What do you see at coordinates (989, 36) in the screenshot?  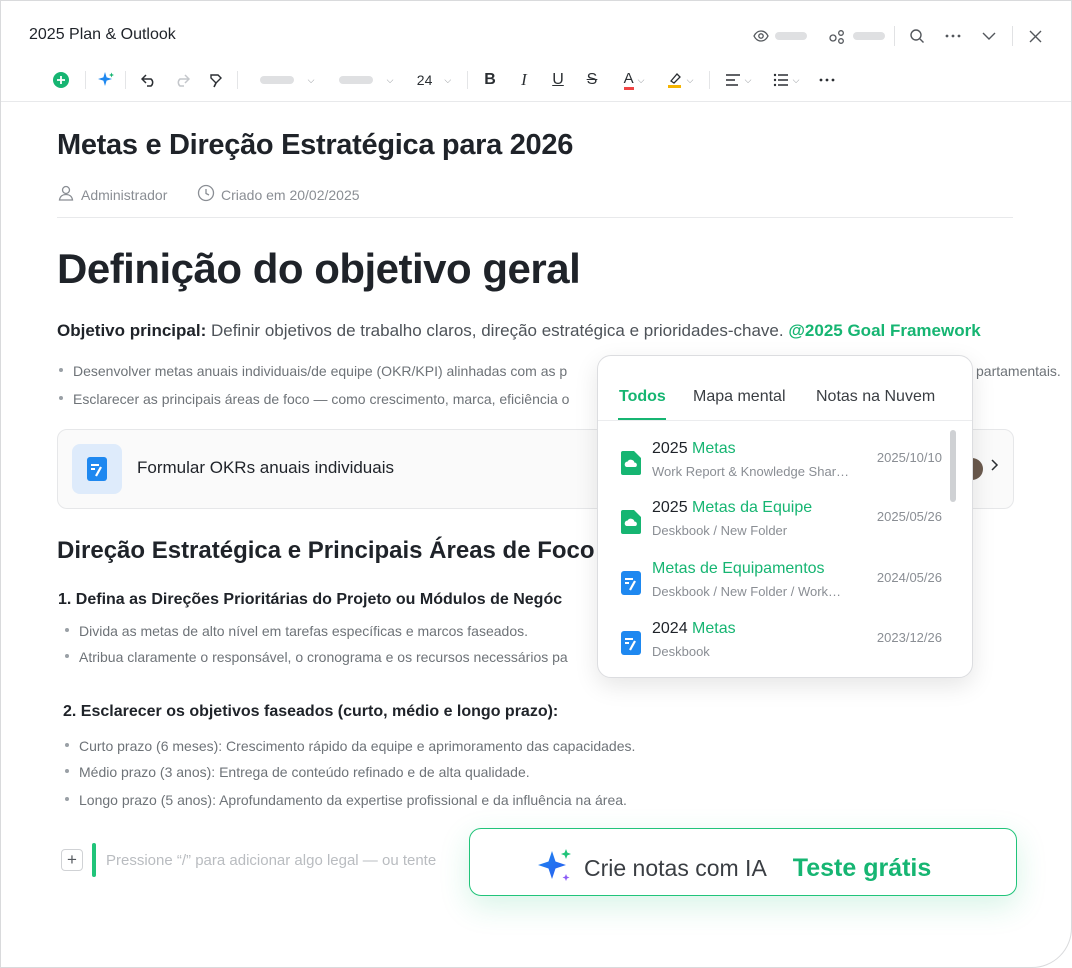 I see `chevron-down-icon` at bounding box center [989, 36].